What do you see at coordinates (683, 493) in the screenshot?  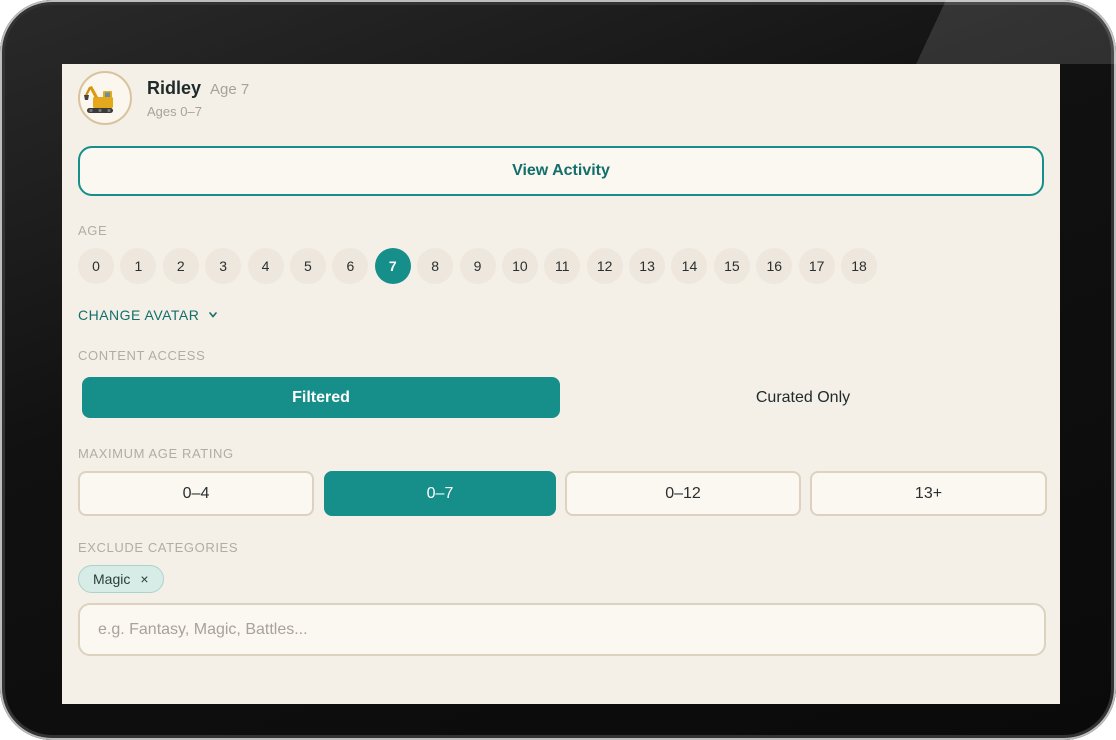 I see `rating-option-0-12: 0–12` at bounding box center [683, 493].